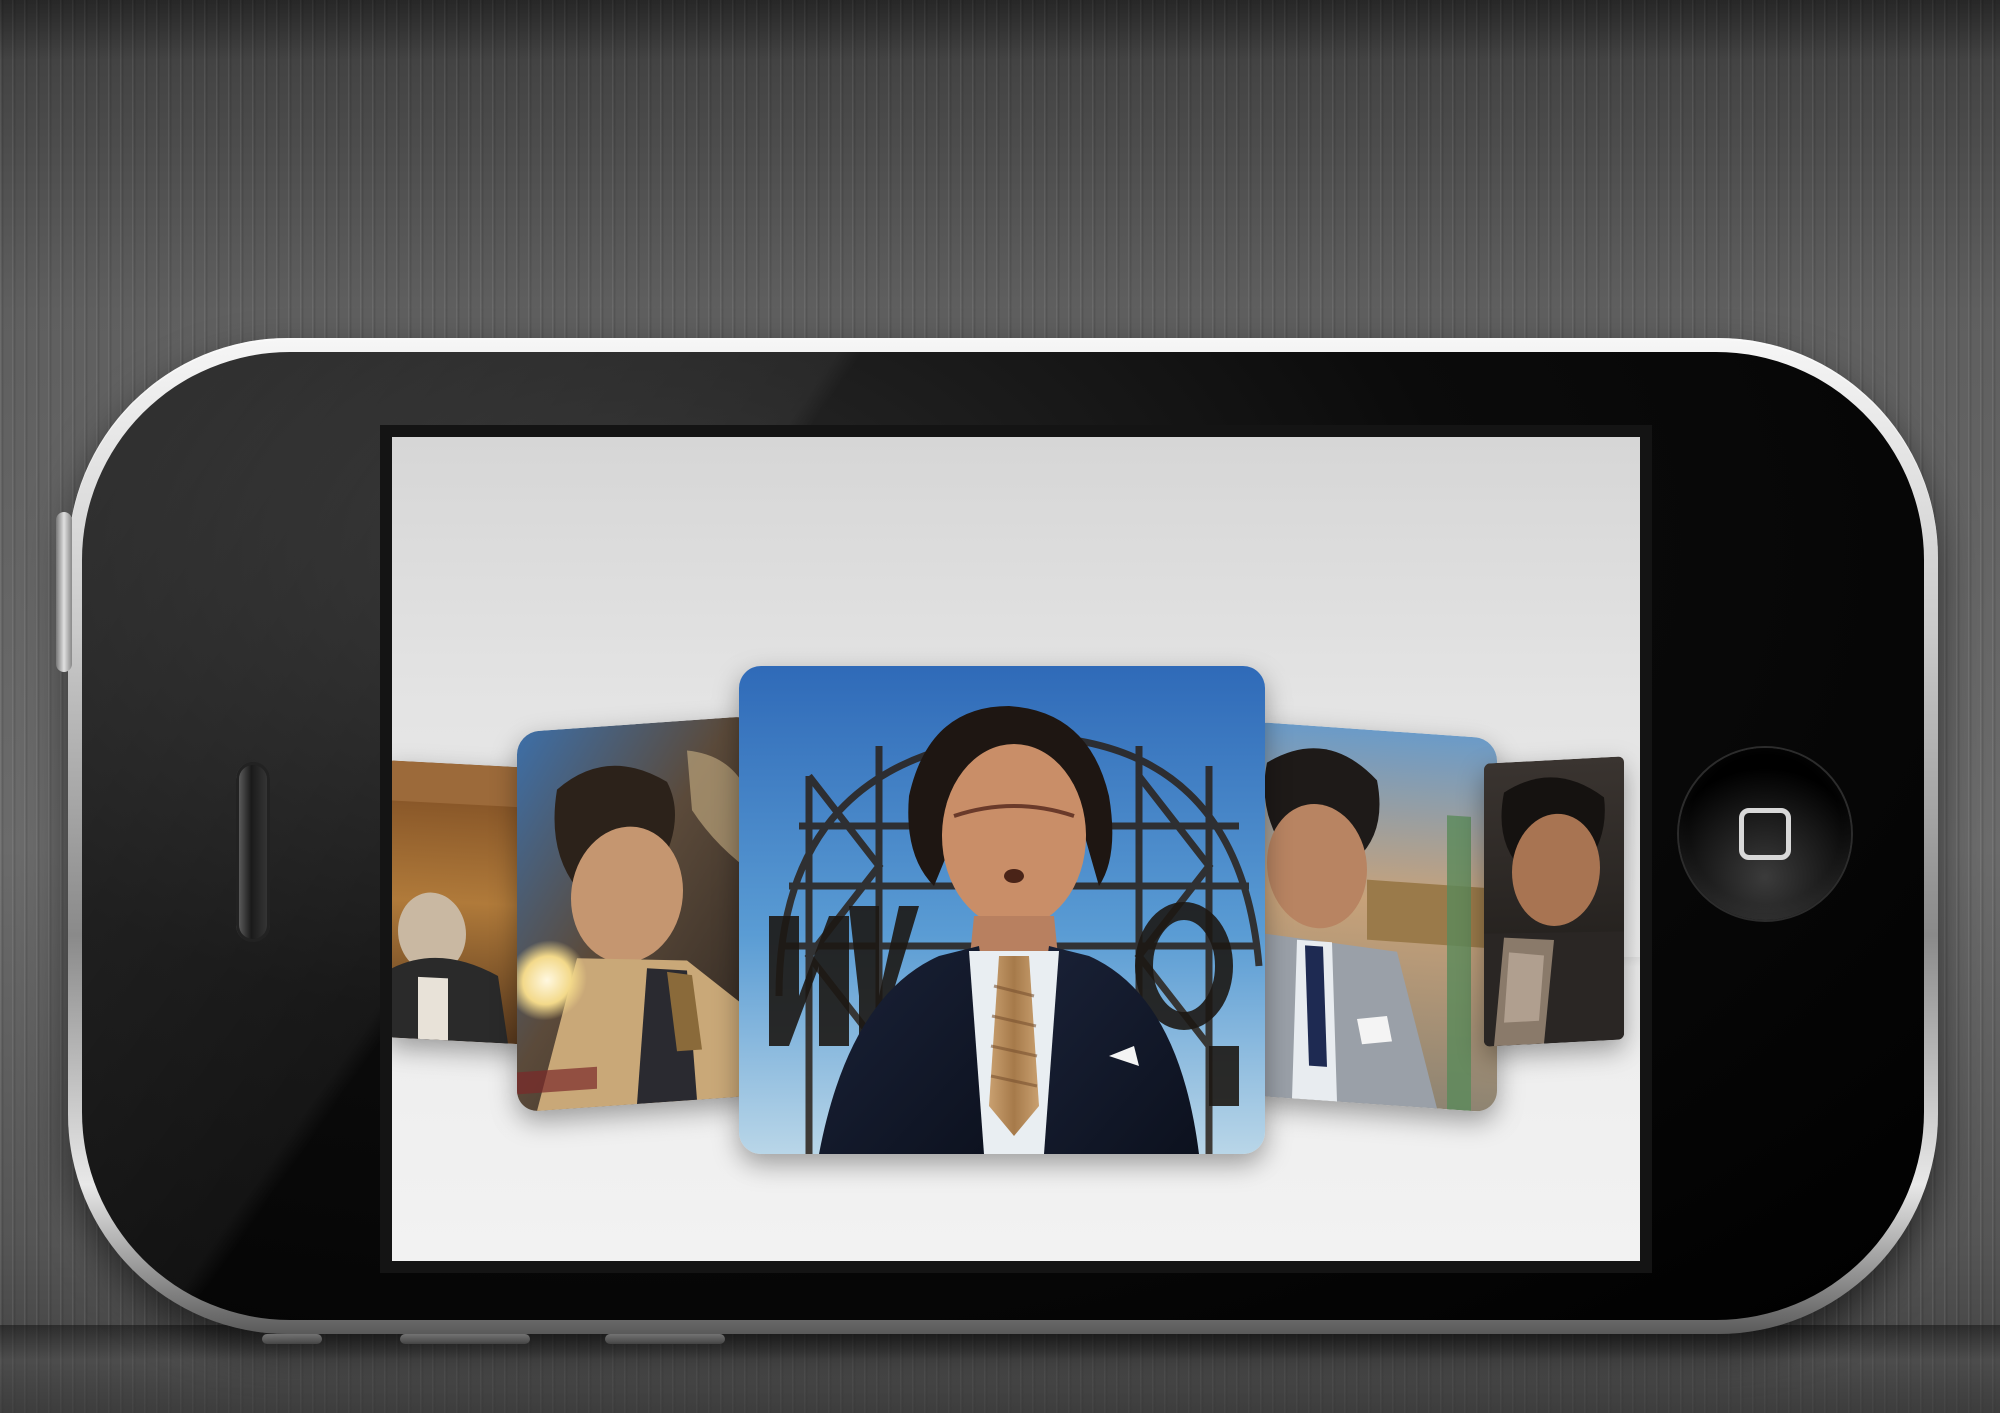 The width and height of the screenshot is (2000, 1413). Describe the element at coordinates (1000, 30) in the screenshot. I see `background-top-shade` at that location.